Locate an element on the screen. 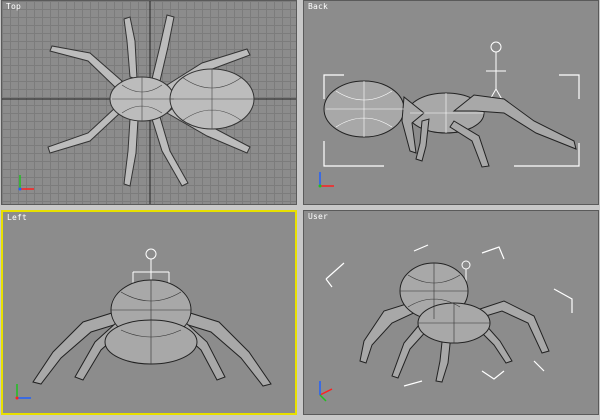 This screenshot has height=420, width=600. viewport-label: Top is located at coordinates (13, 6).